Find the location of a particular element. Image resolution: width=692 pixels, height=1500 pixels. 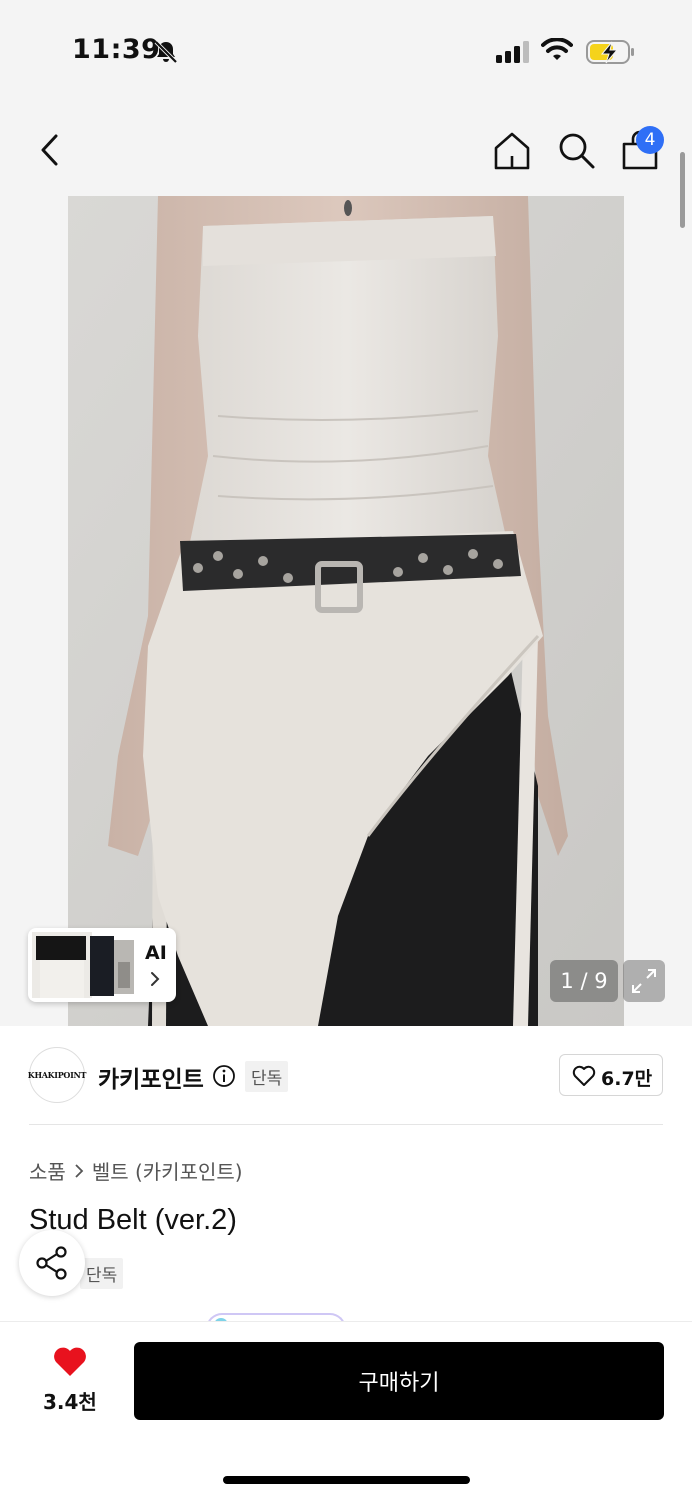

breadcrumb-item: 소품 is located at coordinates (47, 1170).